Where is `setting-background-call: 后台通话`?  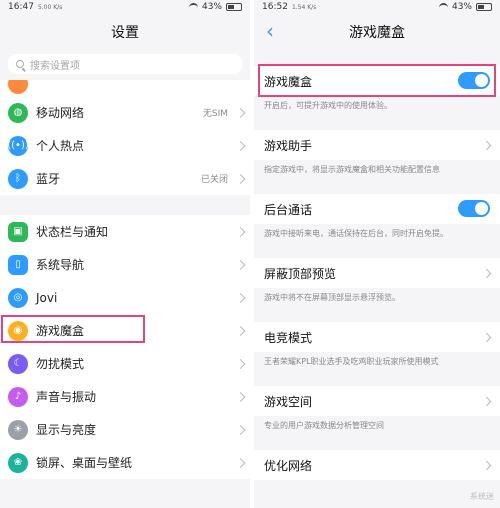
setting-background-call: 后台通话 is located at coordinates (377, 209).